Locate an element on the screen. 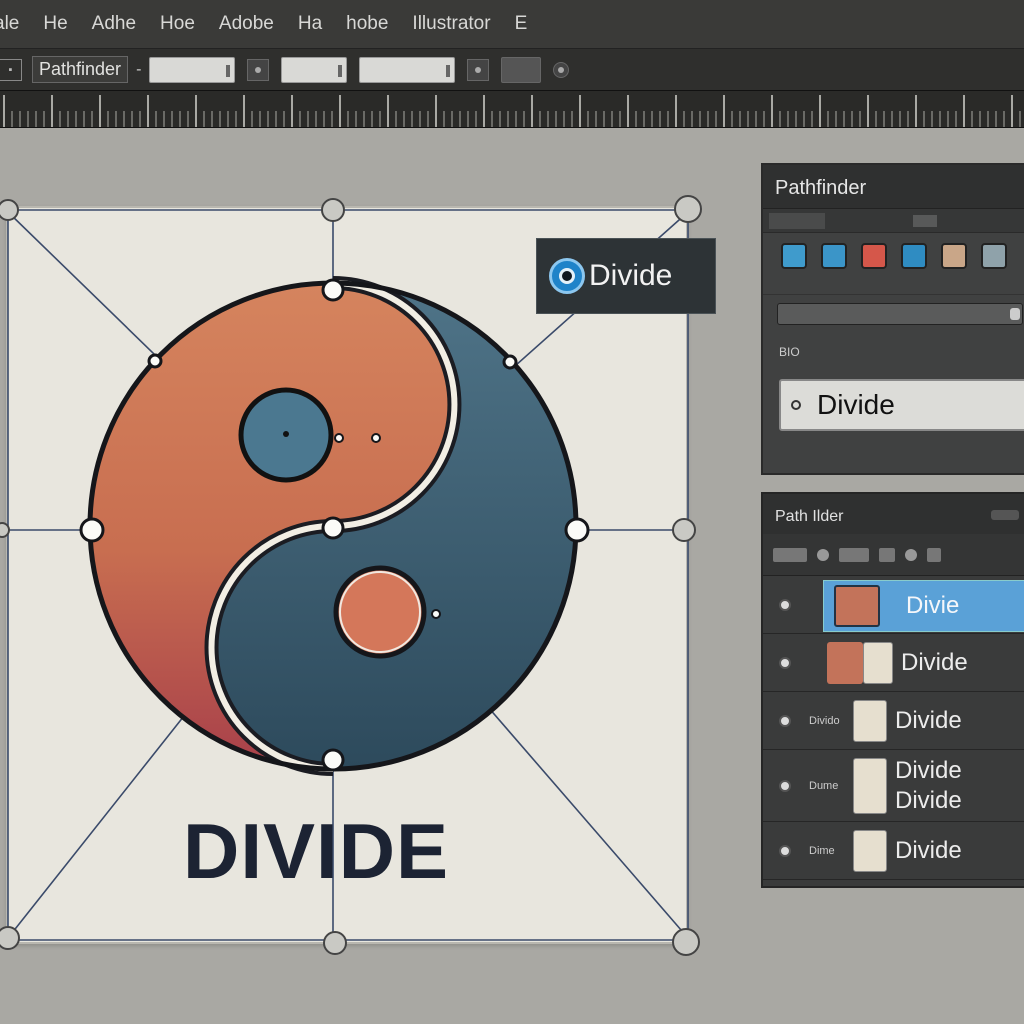  list-item-small-label: Dime is located at coordinates (822, 850).